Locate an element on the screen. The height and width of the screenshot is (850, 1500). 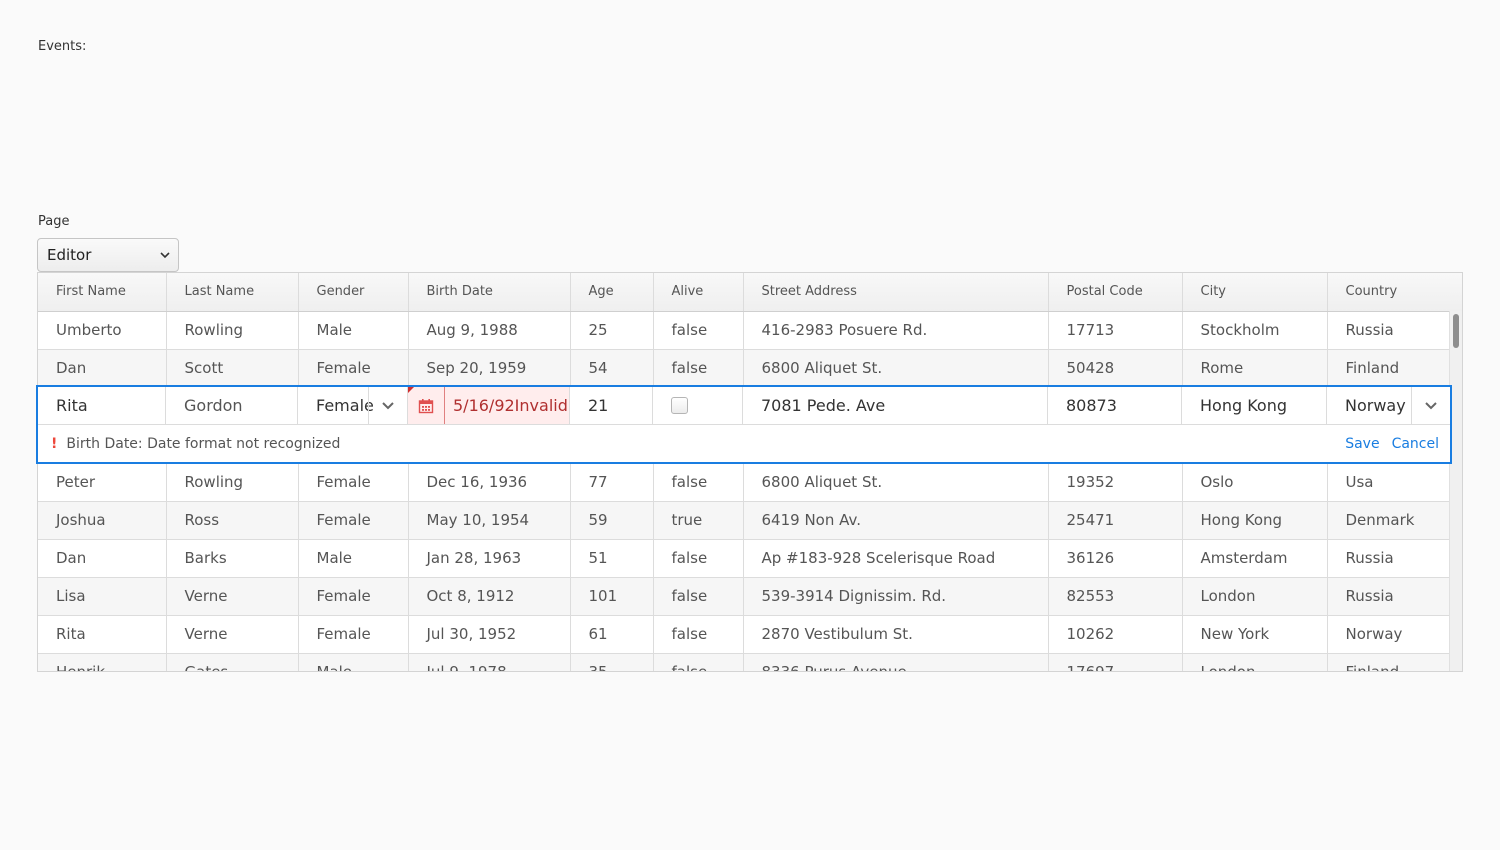
table-cell: Rita is located at coordinates (102, 634).